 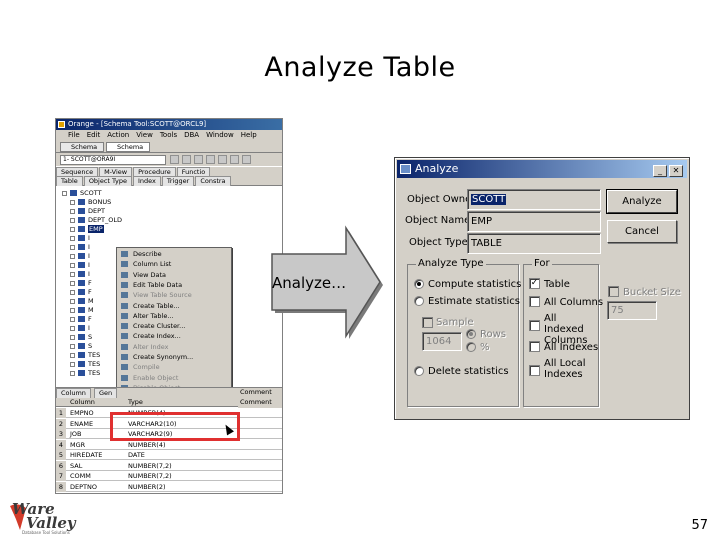 What do you see at coordinates (419, 301) in the screenshot?
I see `estimate-statistics-radio` at bounding box center [419, 301].